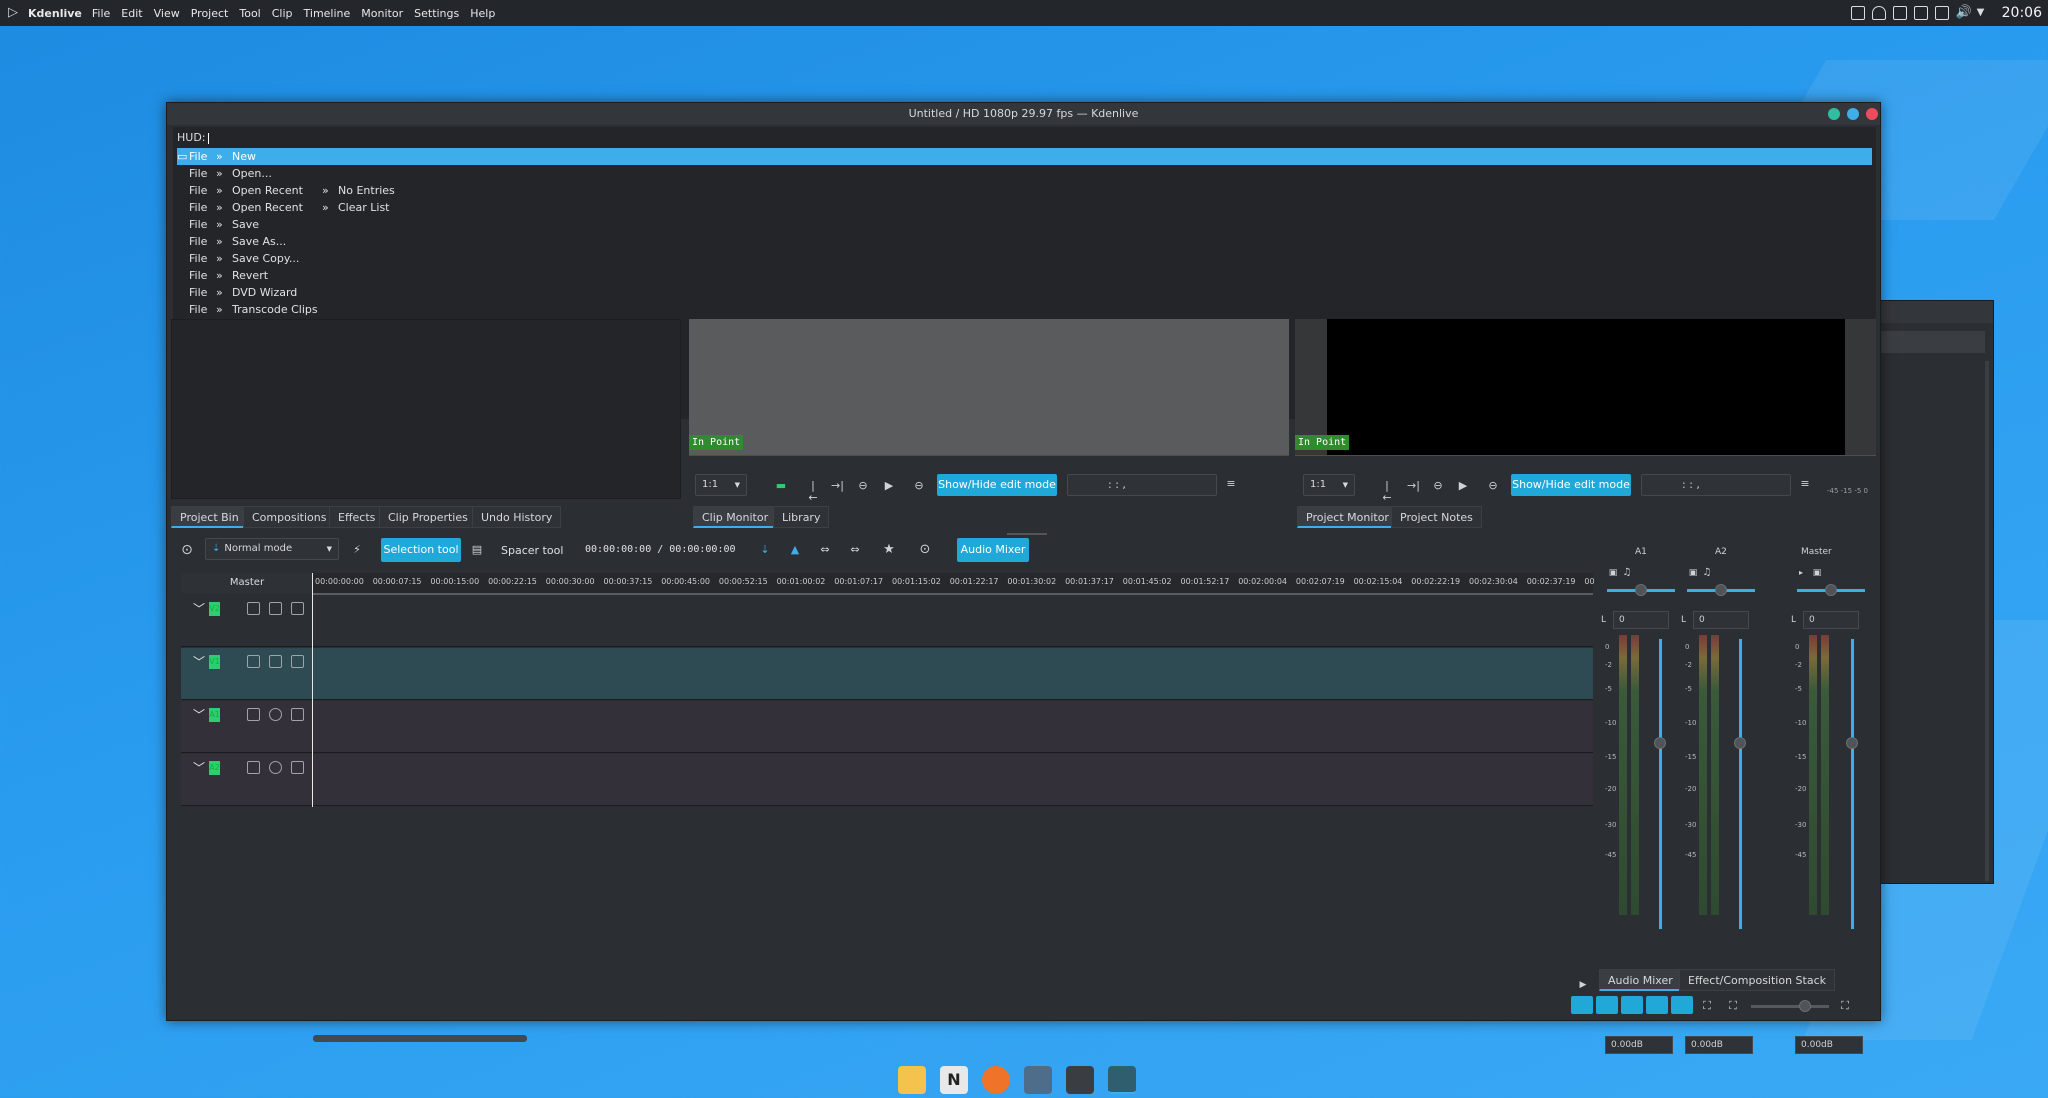 This screenshot has height=1098, width=2048. I want to click on track-v2: ﹀ V2, so click(887, 621).